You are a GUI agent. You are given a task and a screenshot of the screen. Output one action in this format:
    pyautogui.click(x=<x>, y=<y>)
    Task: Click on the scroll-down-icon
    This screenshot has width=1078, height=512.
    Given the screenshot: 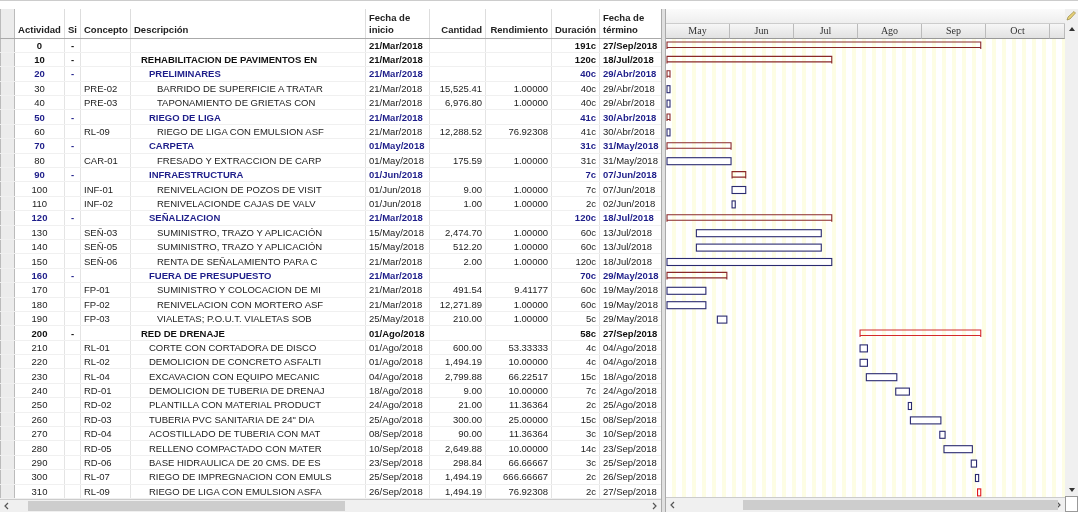 What is the action you would take?
    pyautogui.click(x=1071, y=490)
    